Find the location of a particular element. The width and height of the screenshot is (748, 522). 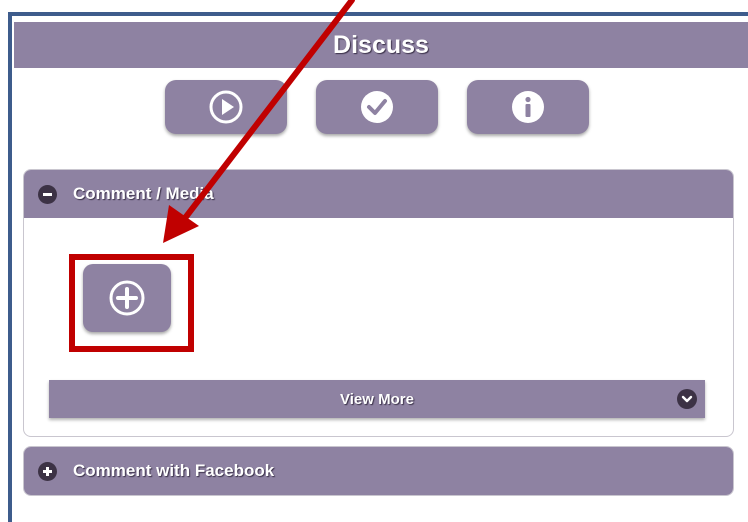

comment-facebook-panel: Comment with Facebook is located at coordinates (378, 471).